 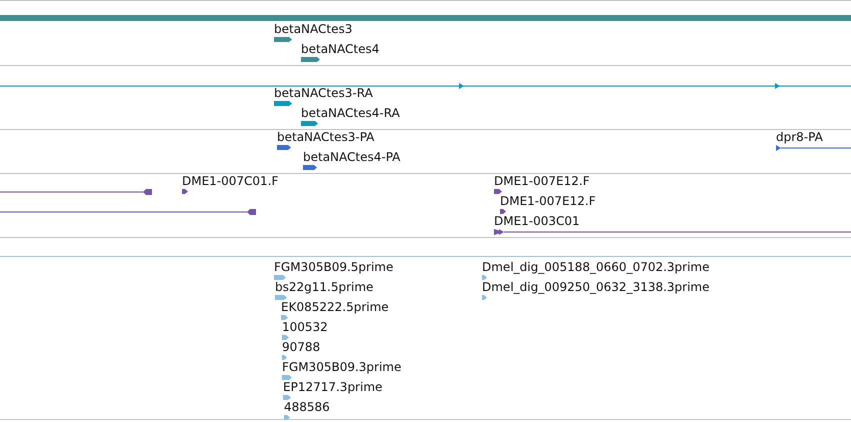 I want to click on feature-label: 488586, so click(x=307, y=407).